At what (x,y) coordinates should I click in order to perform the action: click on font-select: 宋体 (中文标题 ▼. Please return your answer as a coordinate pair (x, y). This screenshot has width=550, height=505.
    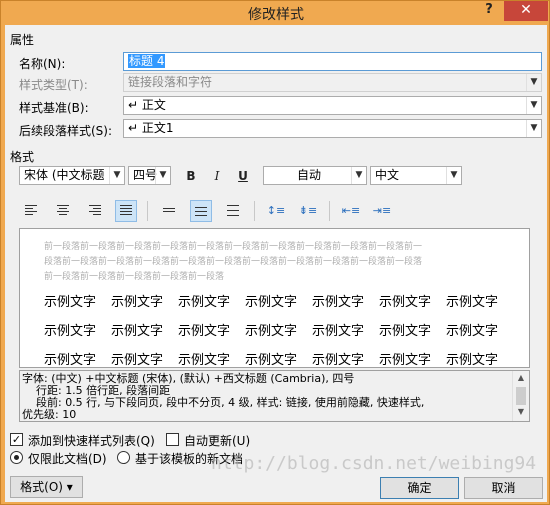
    Looking at the image, I should click on (72, 175).